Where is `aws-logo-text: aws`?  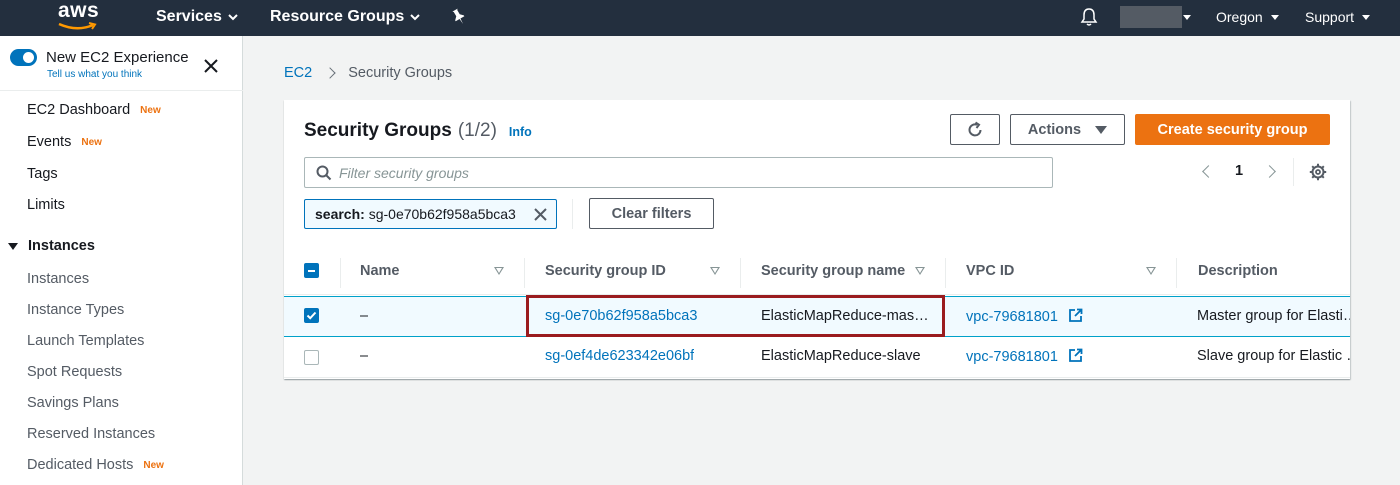
aws-logo-text: aws is located at coordinates (79, 11).